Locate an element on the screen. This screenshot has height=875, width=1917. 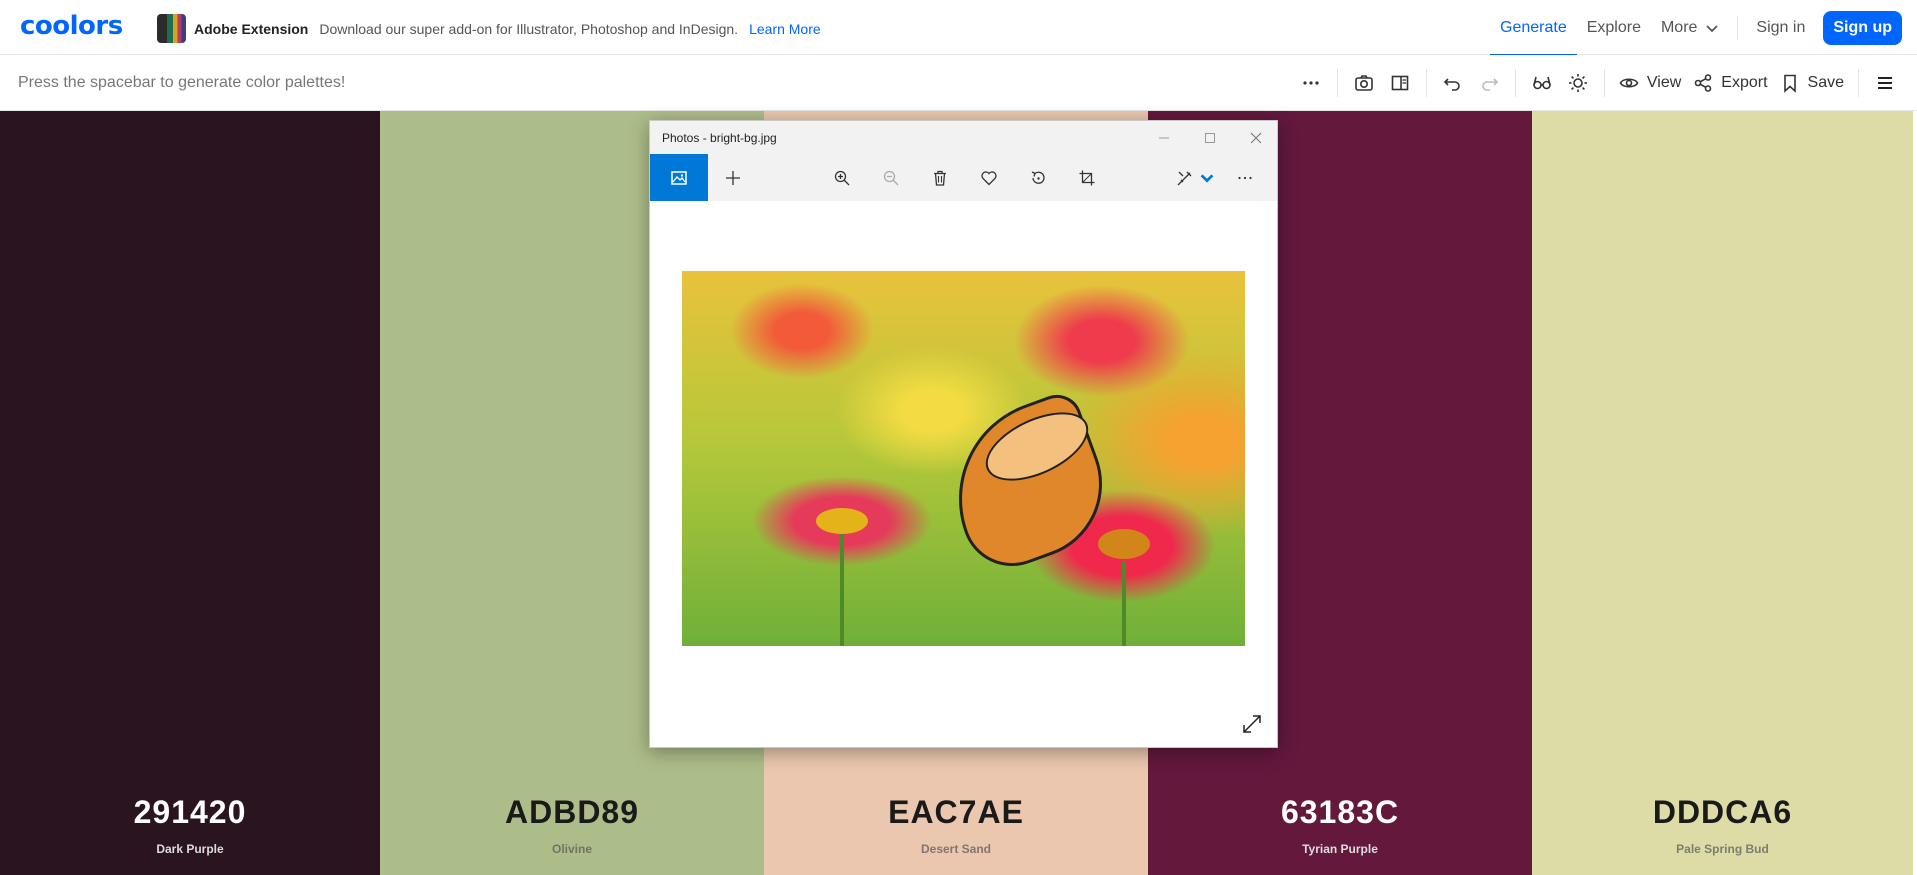
image-icon is located at coordinates (679, 177).